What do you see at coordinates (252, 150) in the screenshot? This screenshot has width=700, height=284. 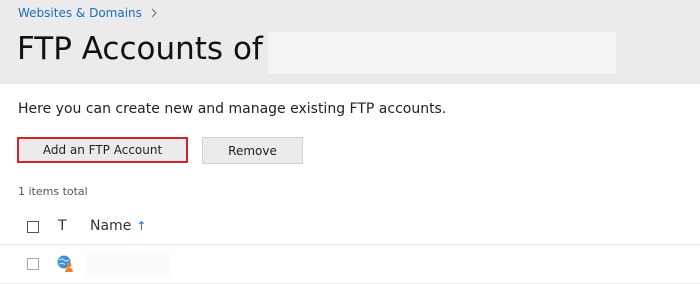 I see `remove-button: Remove` at bounding box center [252, 150].